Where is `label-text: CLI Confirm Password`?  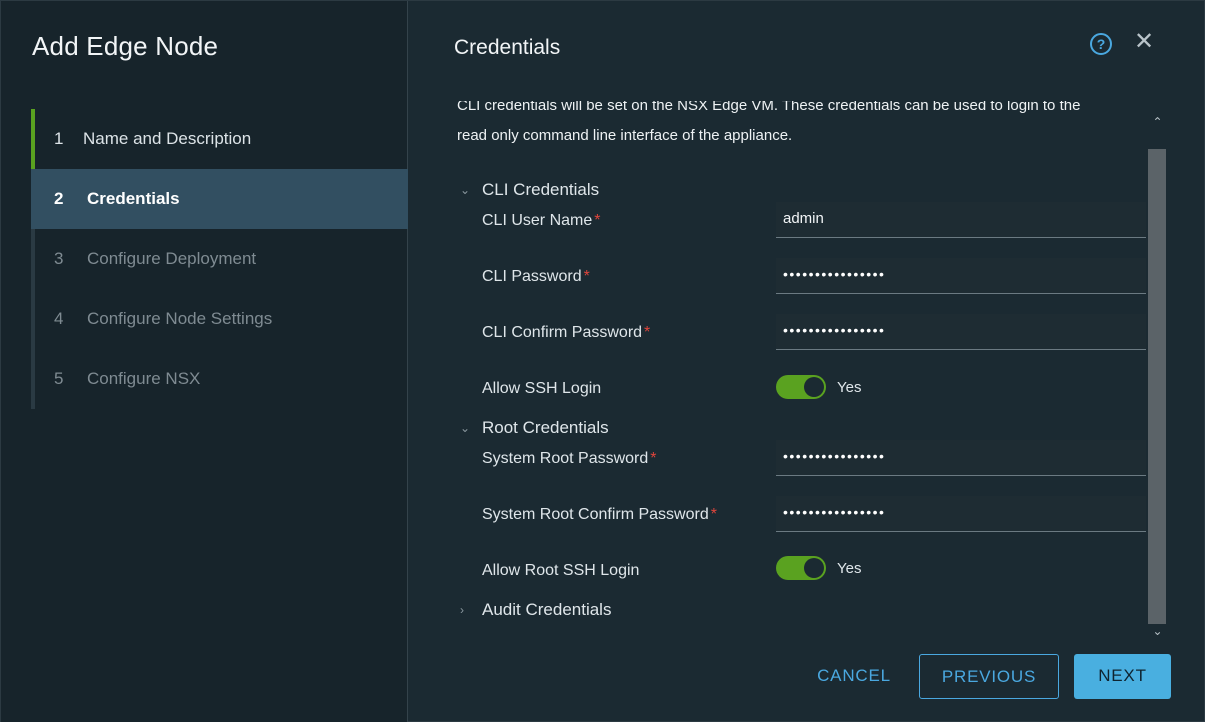 label-text: CLI Confirm Password is located at coordinates (562, 332).